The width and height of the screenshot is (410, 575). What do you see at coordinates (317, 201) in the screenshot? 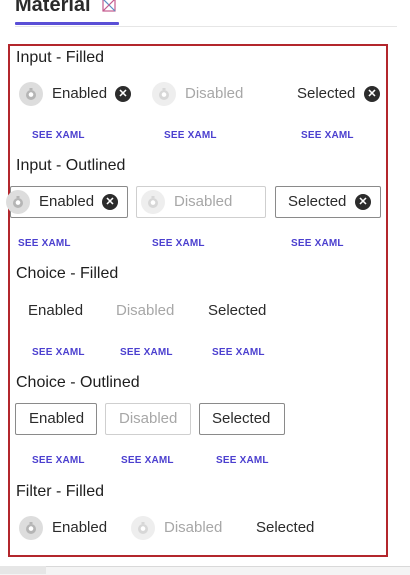
I see `chip-input-outlined-selected: Selected` at bounding box center [317, 201].